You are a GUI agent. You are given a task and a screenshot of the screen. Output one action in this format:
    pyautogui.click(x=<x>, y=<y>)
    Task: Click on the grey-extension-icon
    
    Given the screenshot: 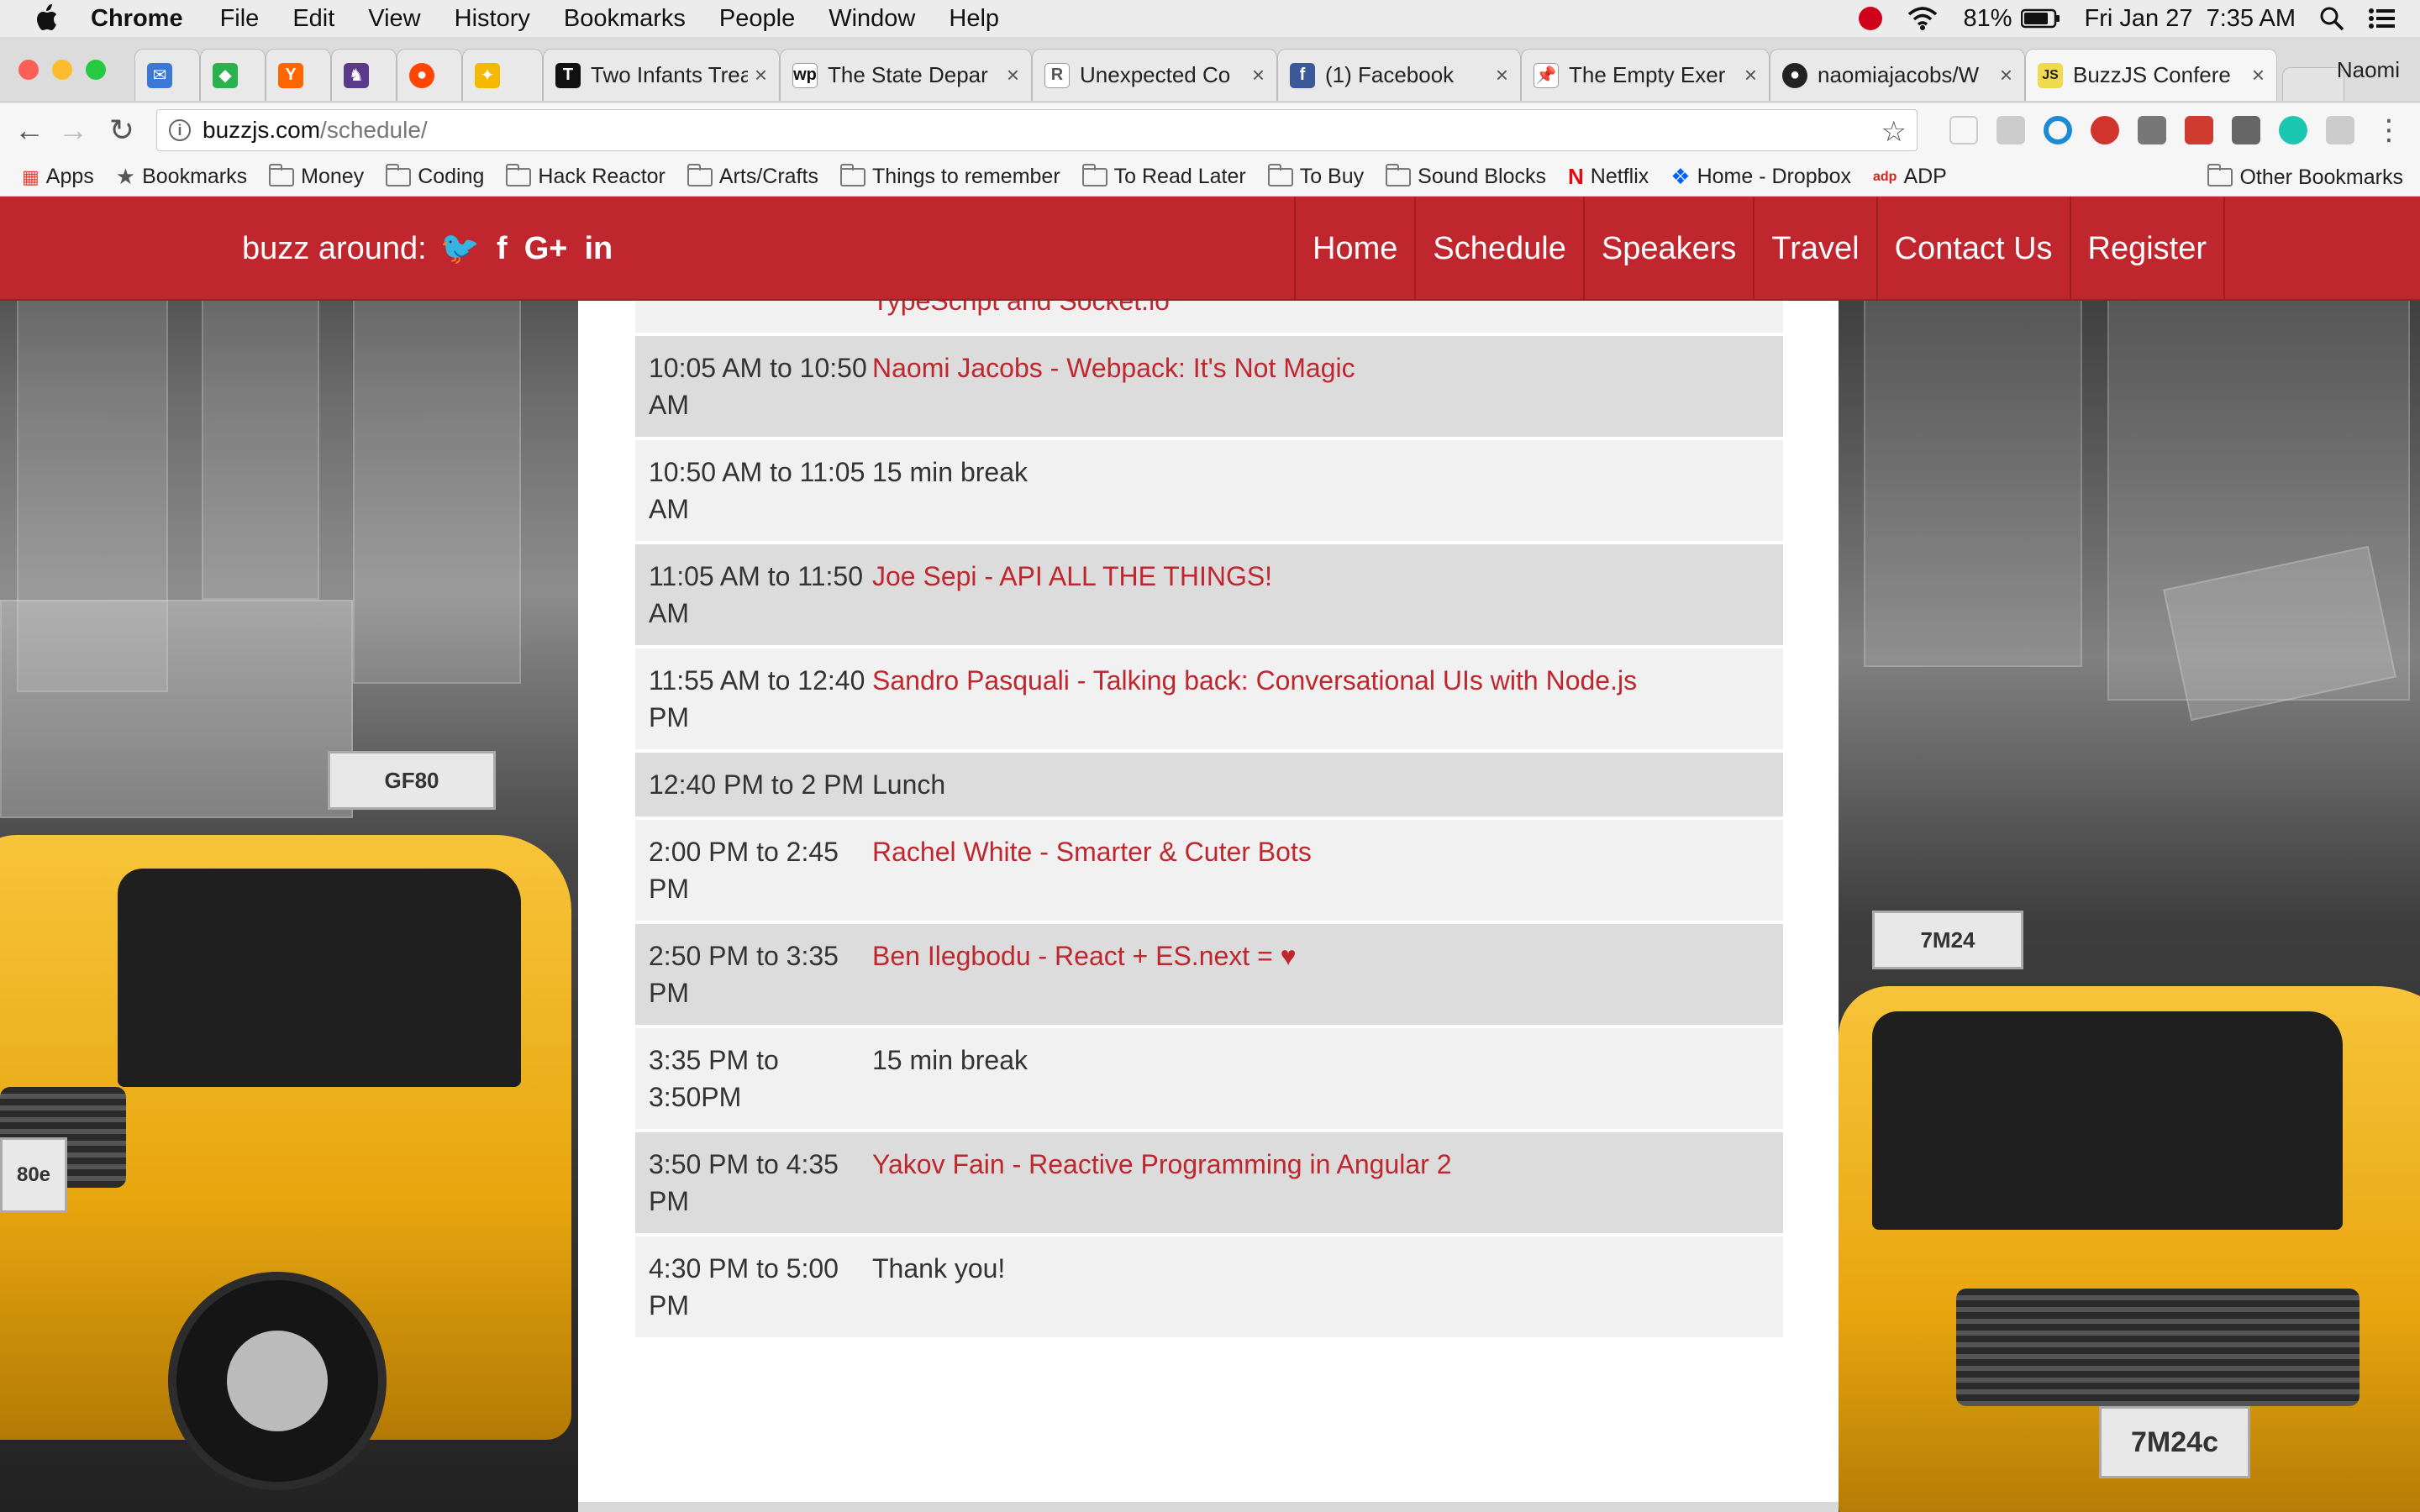 What is the action you would take?
    pyautogui.click(x=2340, y=130)
    